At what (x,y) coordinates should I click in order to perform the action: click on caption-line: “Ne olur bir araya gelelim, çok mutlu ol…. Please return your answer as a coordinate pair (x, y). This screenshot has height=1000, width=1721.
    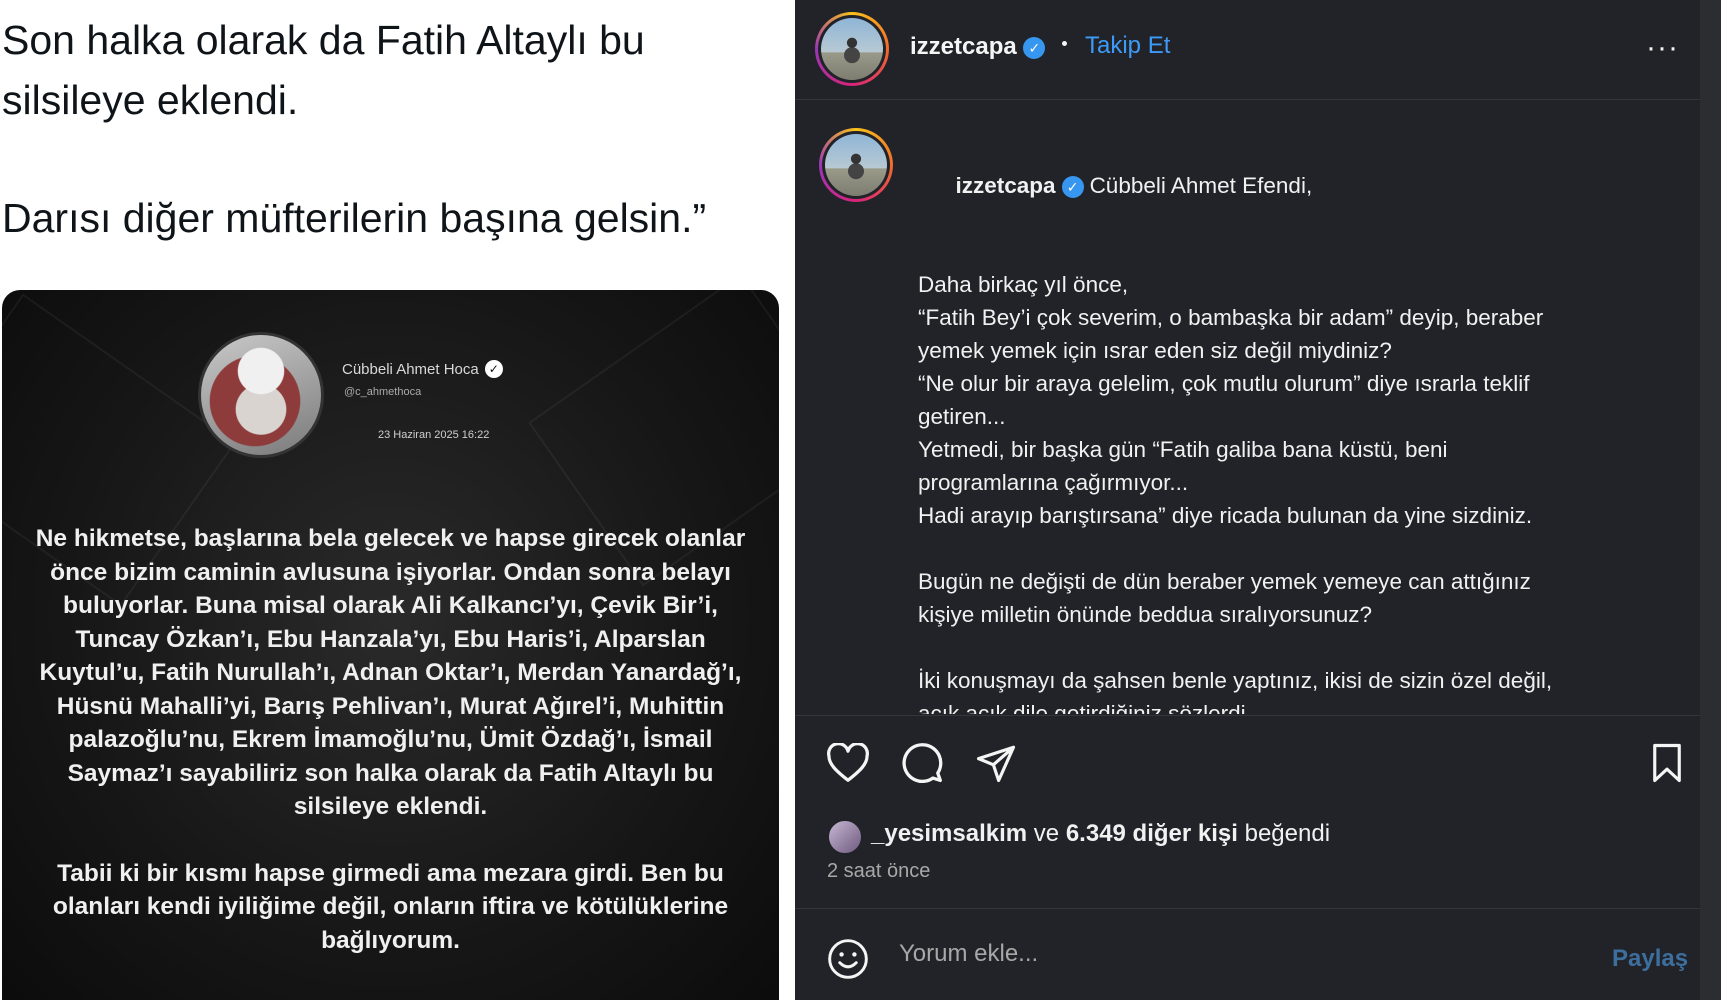
    Looking at the image, I should click on (1224, 383).